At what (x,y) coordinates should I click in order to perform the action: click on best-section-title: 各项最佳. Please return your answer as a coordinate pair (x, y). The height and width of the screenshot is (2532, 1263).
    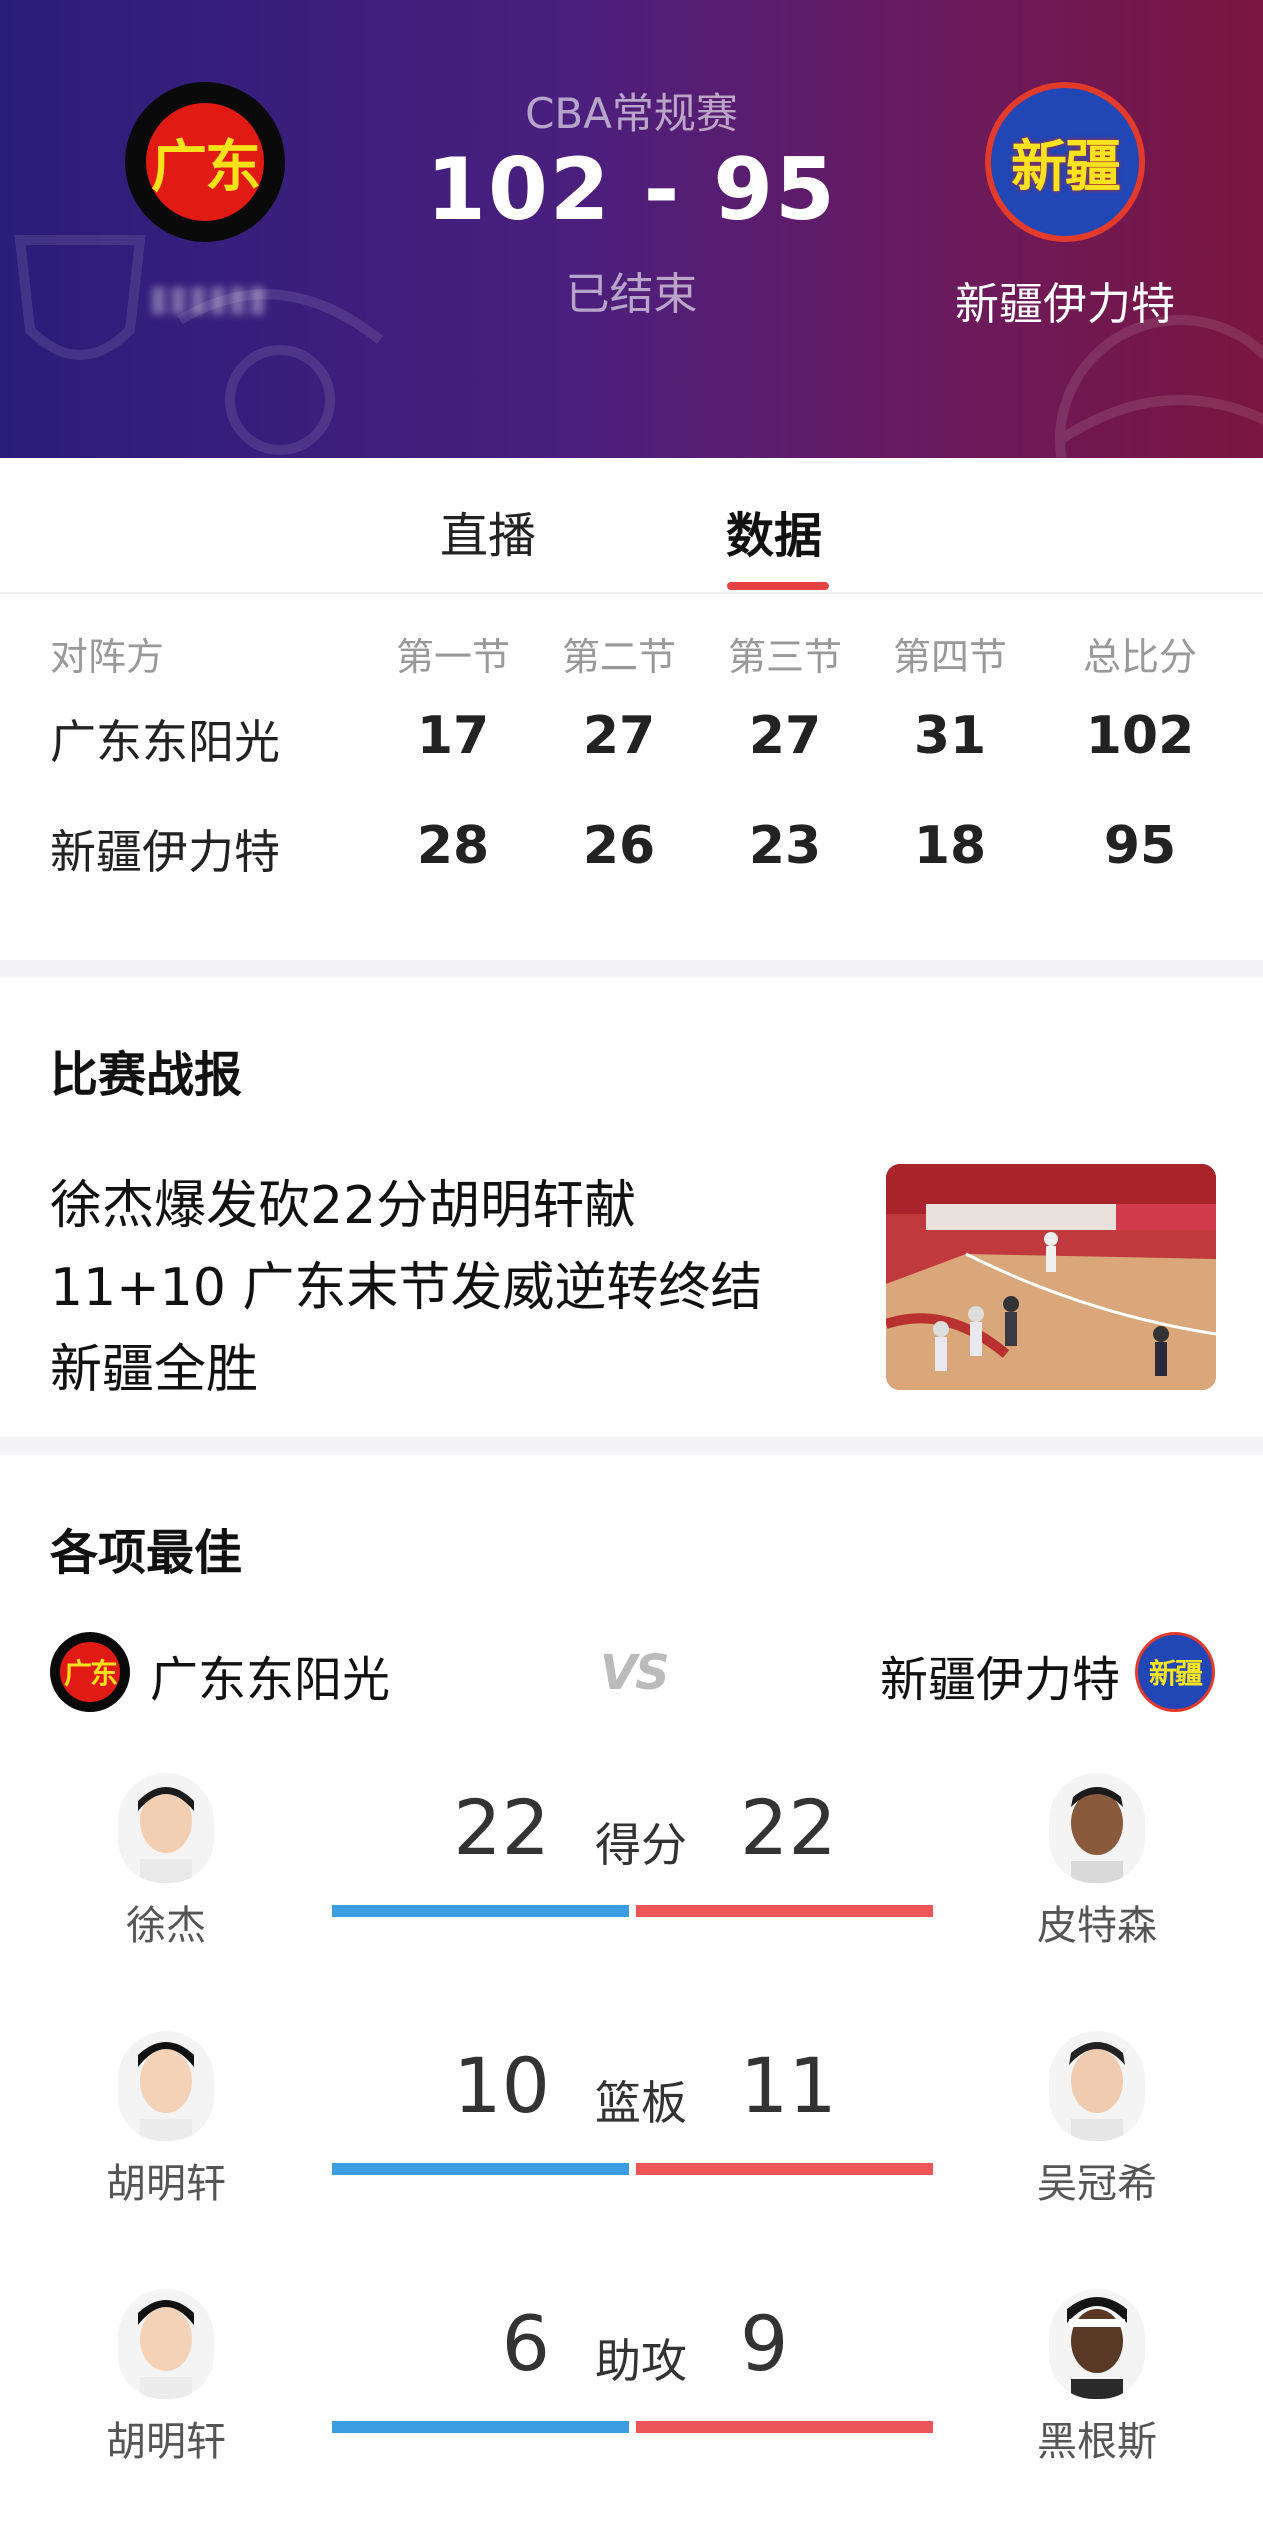
    Looking at the image, I should click on (146, 1553).